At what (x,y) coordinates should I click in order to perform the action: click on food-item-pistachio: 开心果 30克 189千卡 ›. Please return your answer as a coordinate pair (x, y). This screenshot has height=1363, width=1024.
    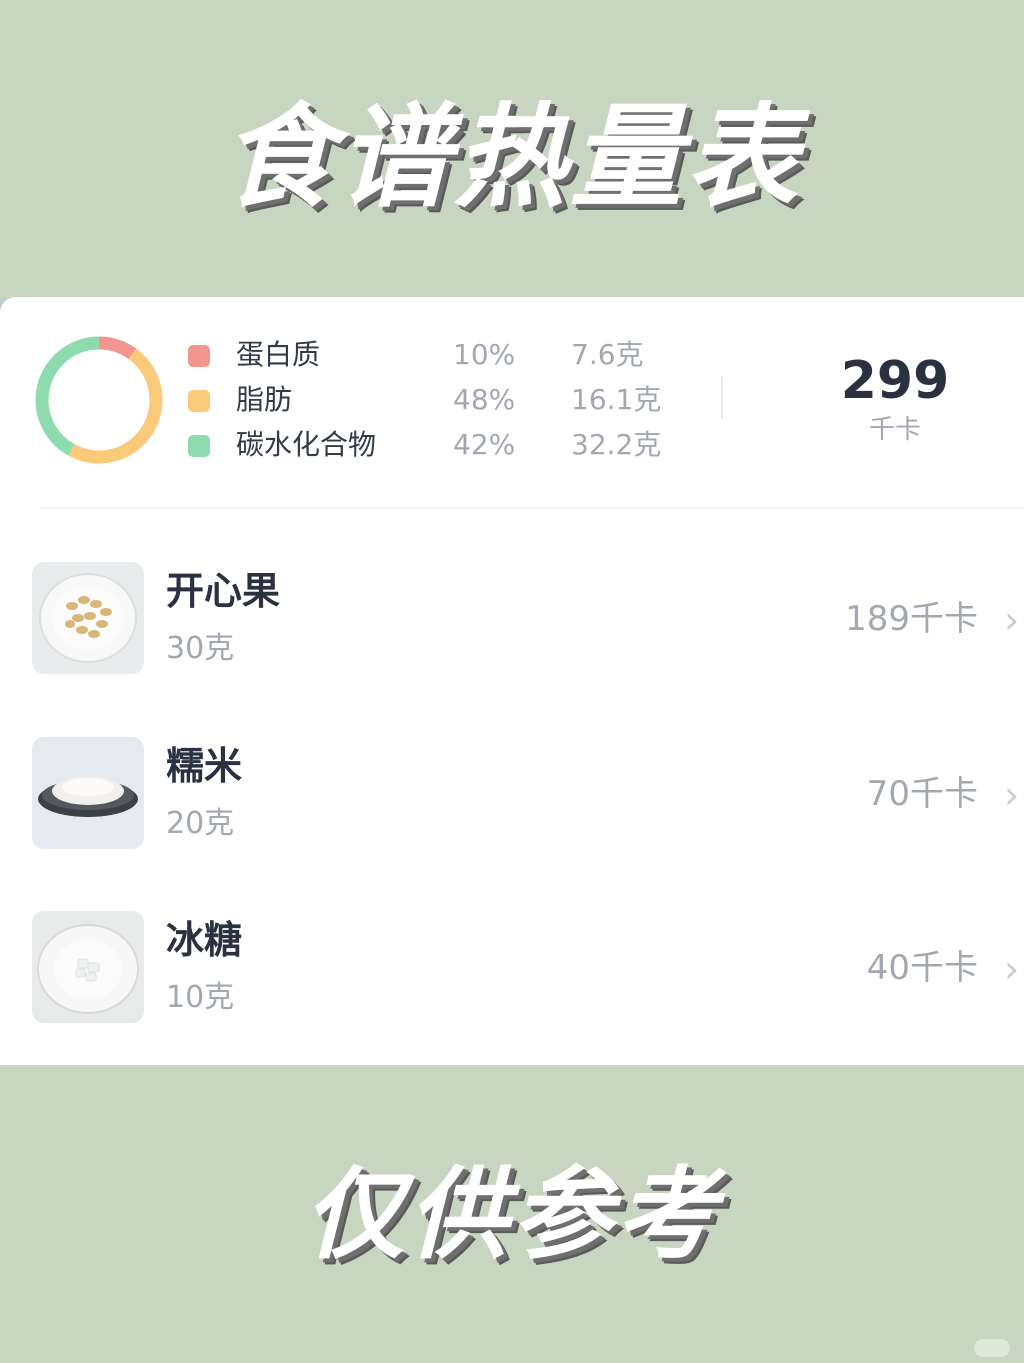
    Looking at the image, I should click on (512, 632).